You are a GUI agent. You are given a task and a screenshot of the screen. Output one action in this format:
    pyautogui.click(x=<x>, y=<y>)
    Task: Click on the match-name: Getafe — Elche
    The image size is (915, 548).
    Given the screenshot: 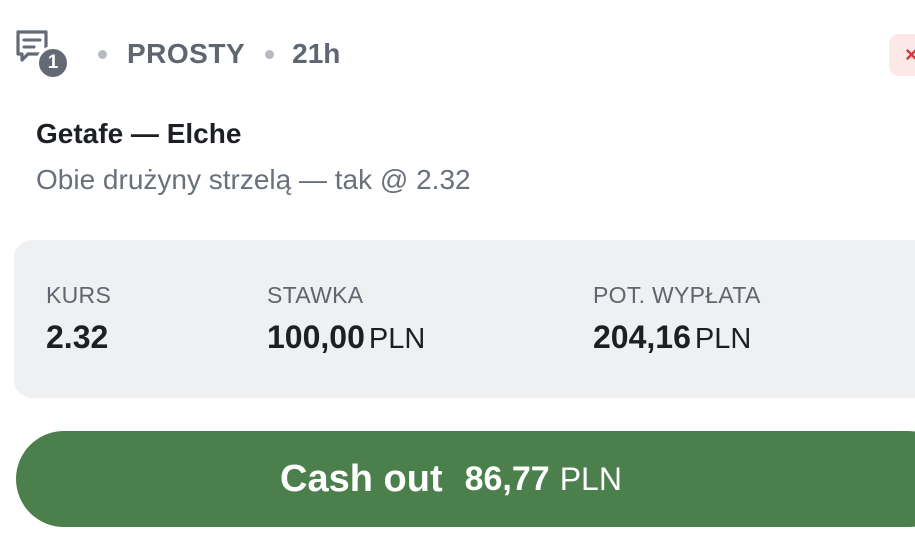 What is the action you would take?
    pyautogui.click(x=139, y=133)
    